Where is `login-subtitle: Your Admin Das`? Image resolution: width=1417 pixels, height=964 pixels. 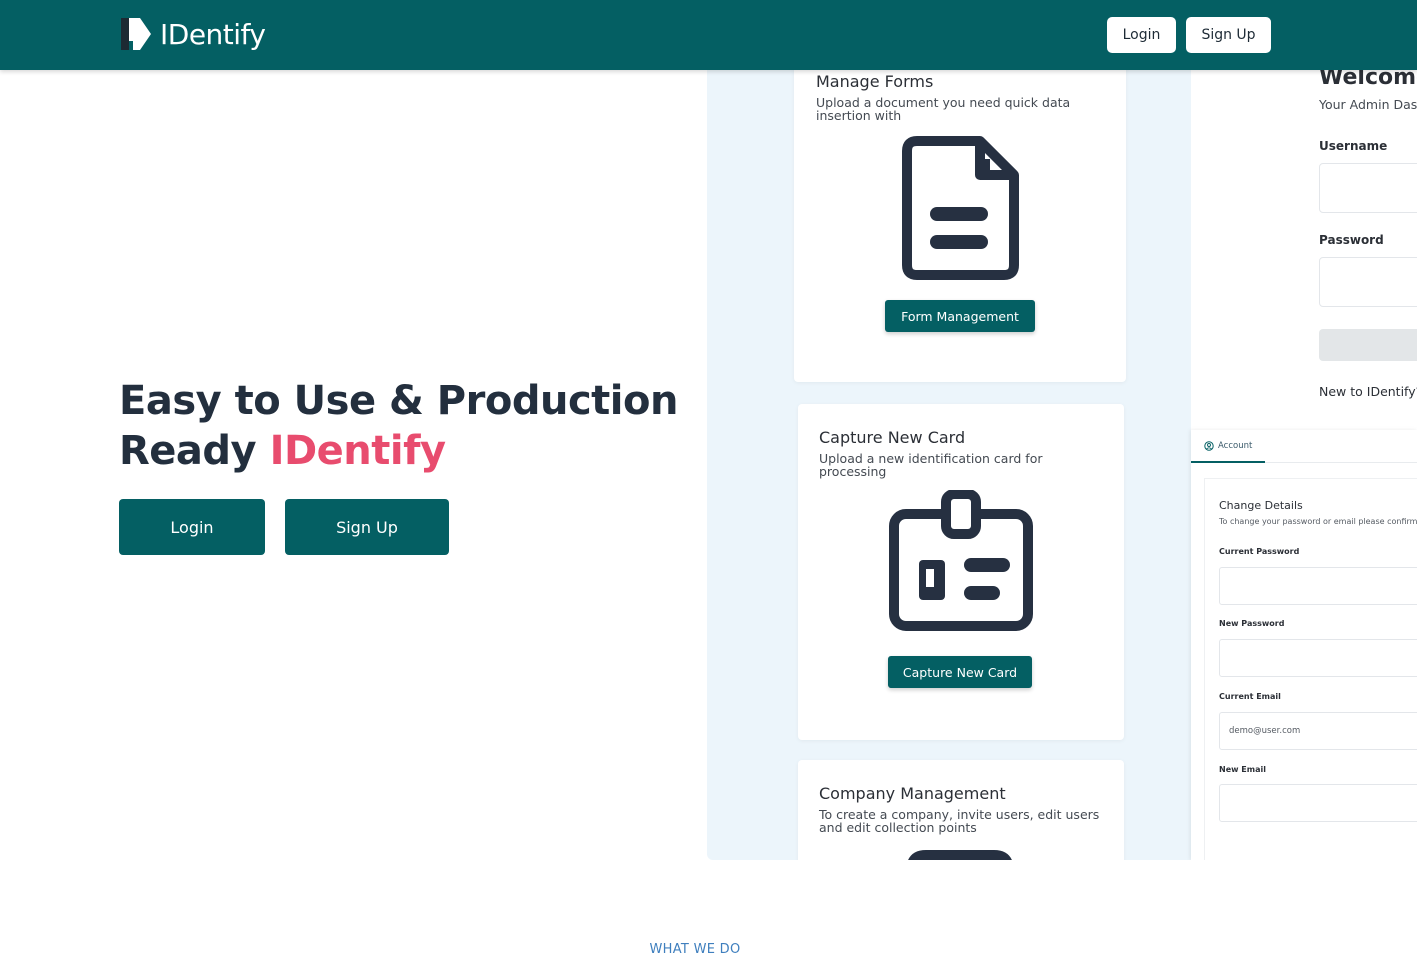 login-subtitle: Your Admin Das is located at coordinates (1368, 104).